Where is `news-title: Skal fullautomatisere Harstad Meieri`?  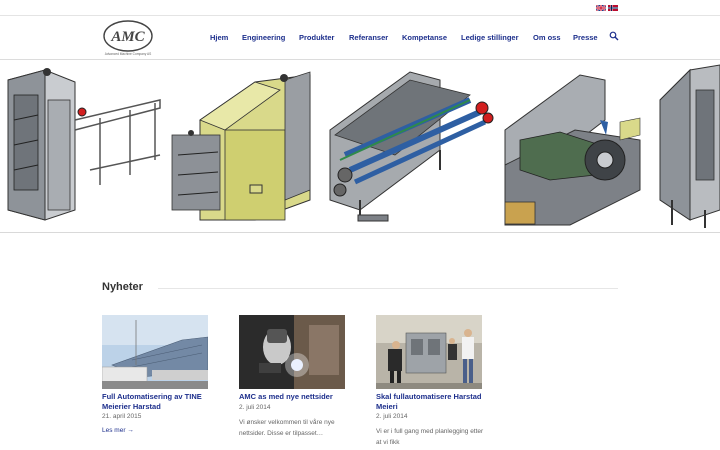 news-title: Skal fullautomatisere Harstad Meieri is located at coordinates (435, 401).